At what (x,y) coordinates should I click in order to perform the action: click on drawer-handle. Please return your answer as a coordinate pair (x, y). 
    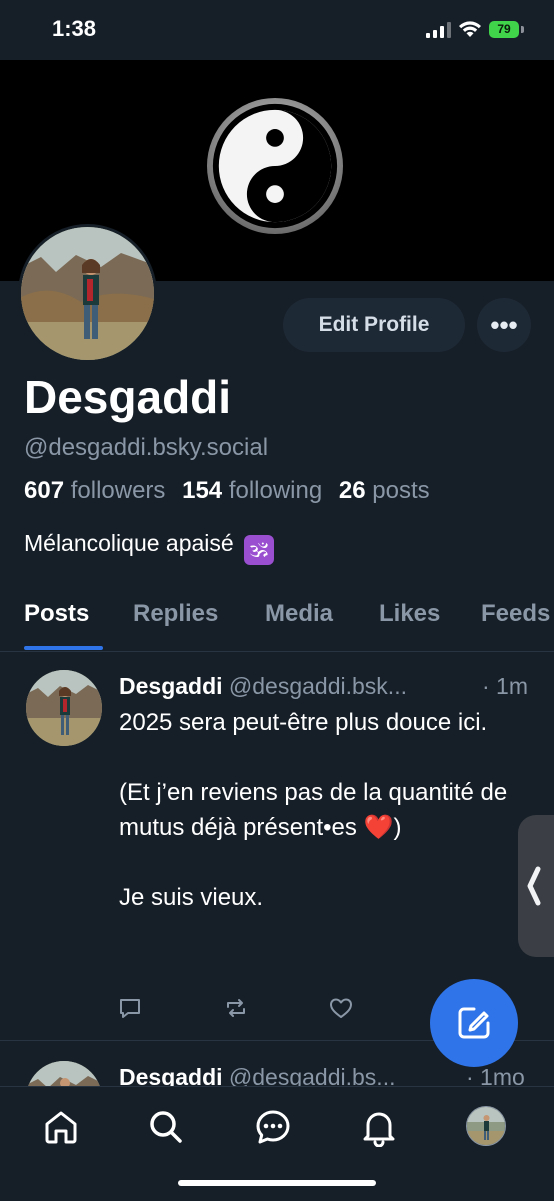
    Looking at the image, I should click on (536, 886).